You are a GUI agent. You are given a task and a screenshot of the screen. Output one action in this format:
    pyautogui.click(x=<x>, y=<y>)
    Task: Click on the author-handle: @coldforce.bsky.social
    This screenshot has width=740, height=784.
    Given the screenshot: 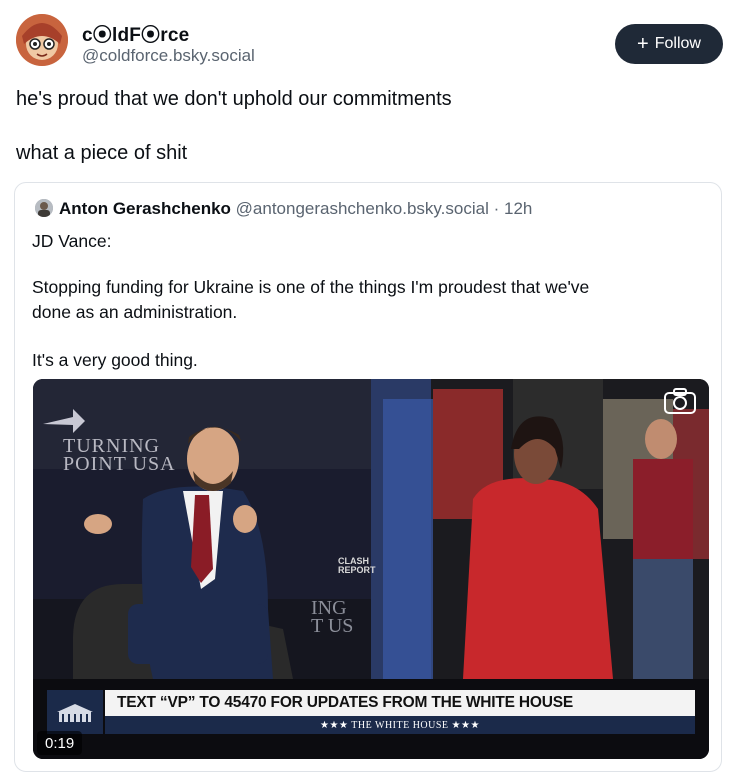 What is the action you would take?
    pyautogui.click(x=168, y=56)
    